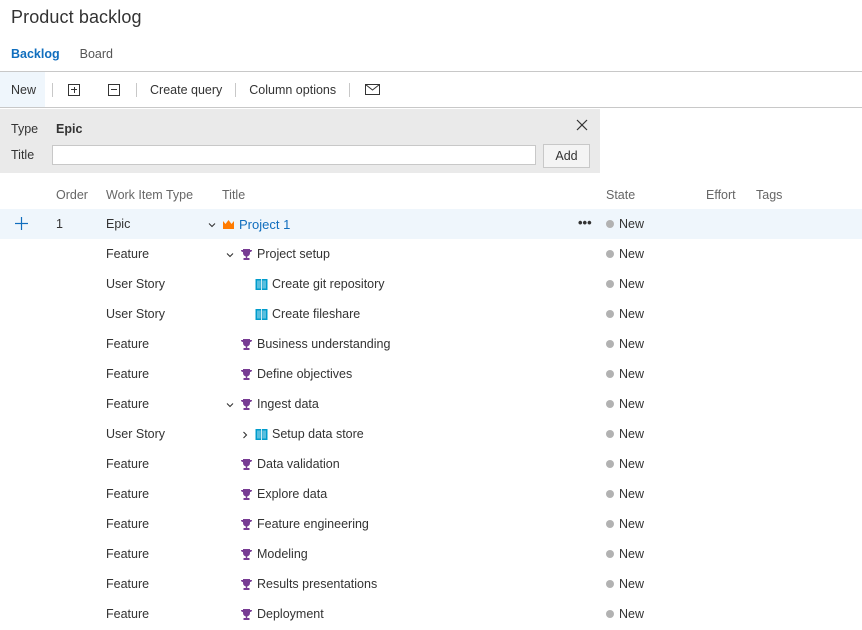  I want to click on work-item-title-link: Results presentations, so click(317, 584).